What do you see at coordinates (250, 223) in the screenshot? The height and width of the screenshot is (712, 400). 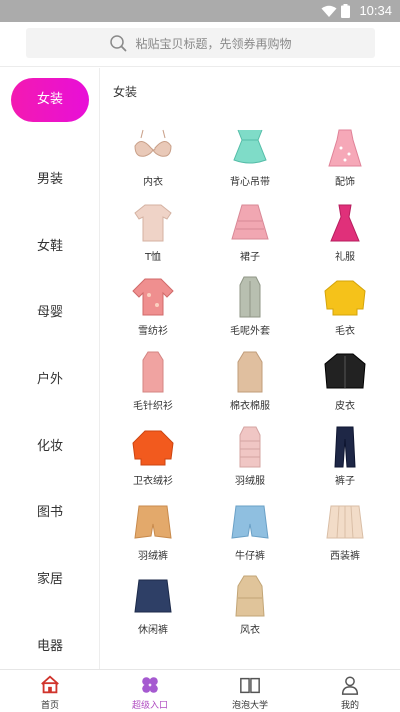 I see `skirt-icon` at bounding box center [250, 223].